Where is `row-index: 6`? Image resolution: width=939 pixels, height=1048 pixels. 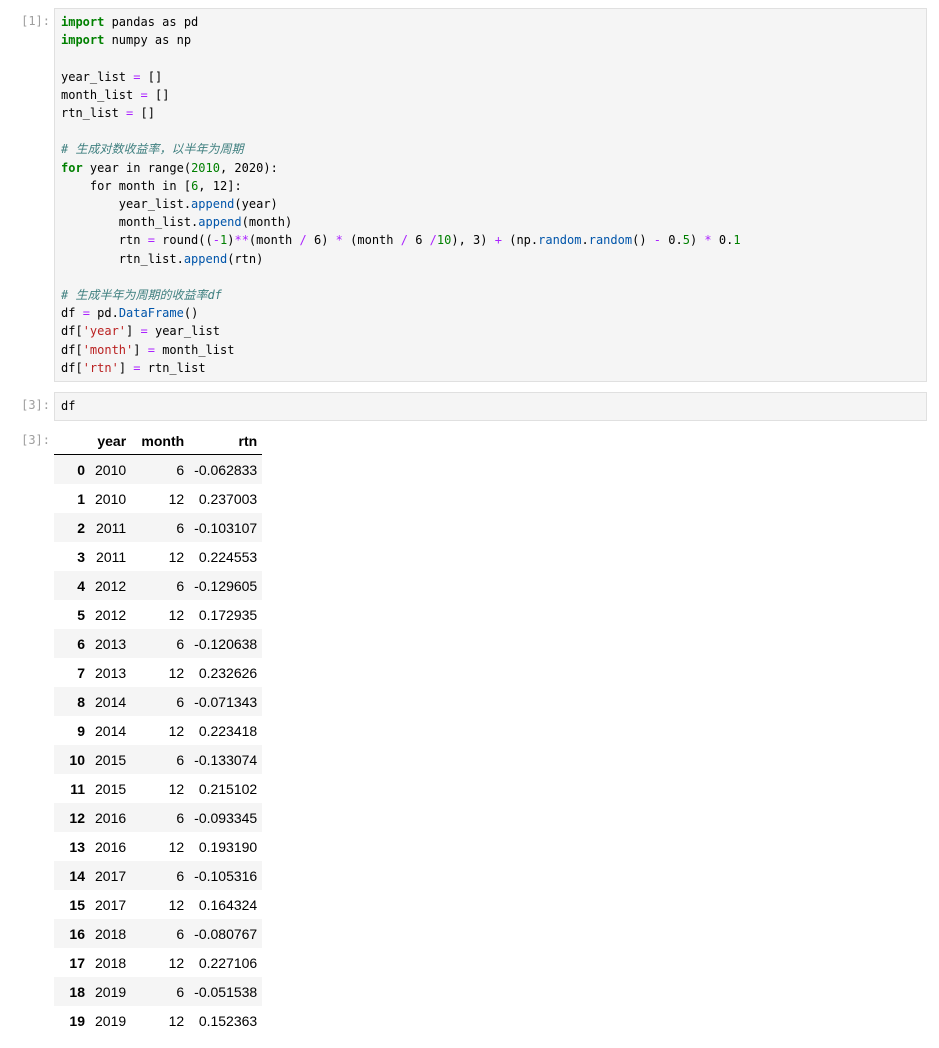 row-index: 6 is located at coordinates (81, 643).